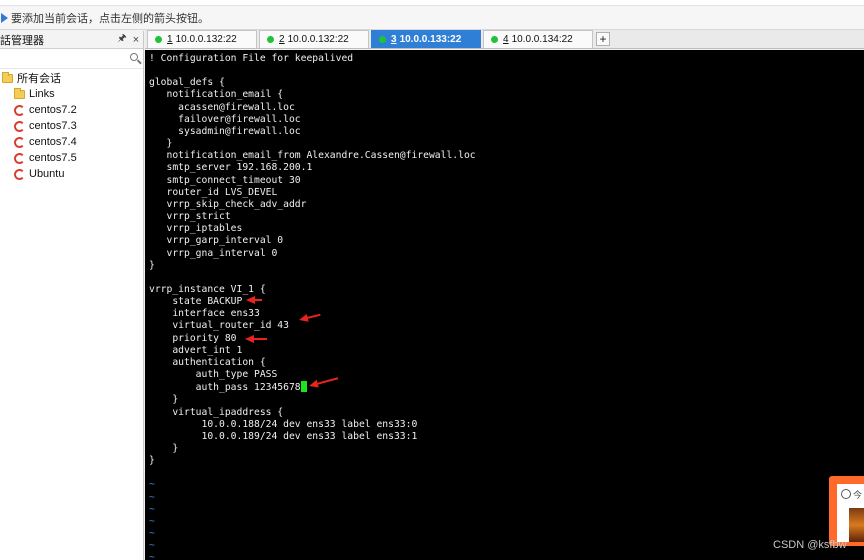 The width and height of the screenshot is (864, 560). What do you see at coordinates (432, 18) in the screenshot?
I see `hint-bar: 要添加当前会话，点击左侧的箭头按钮。` at bounding box center [432, 18].